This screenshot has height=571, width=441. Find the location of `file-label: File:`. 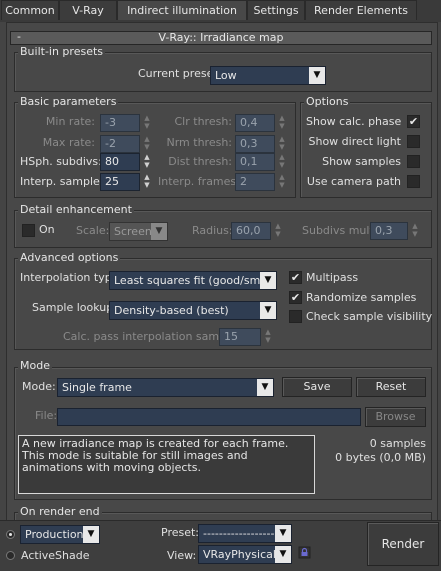

file-label: File: is located at coordinates (46, 415).